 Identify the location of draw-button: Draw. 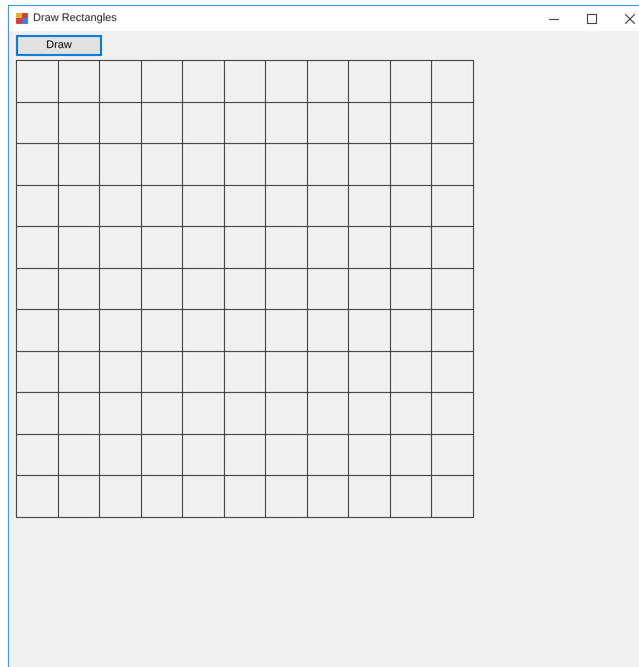
(59, 45).